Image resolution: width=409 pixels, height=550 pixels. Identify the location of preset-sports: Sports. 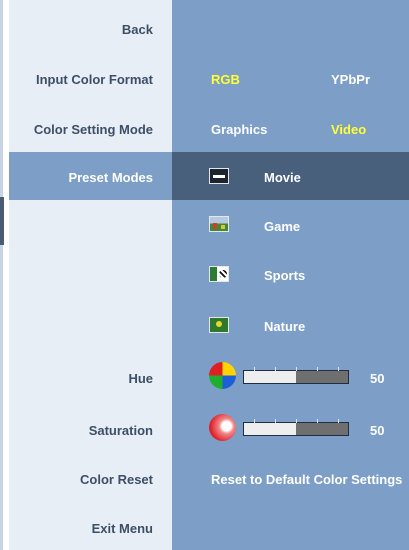
(284, 275).